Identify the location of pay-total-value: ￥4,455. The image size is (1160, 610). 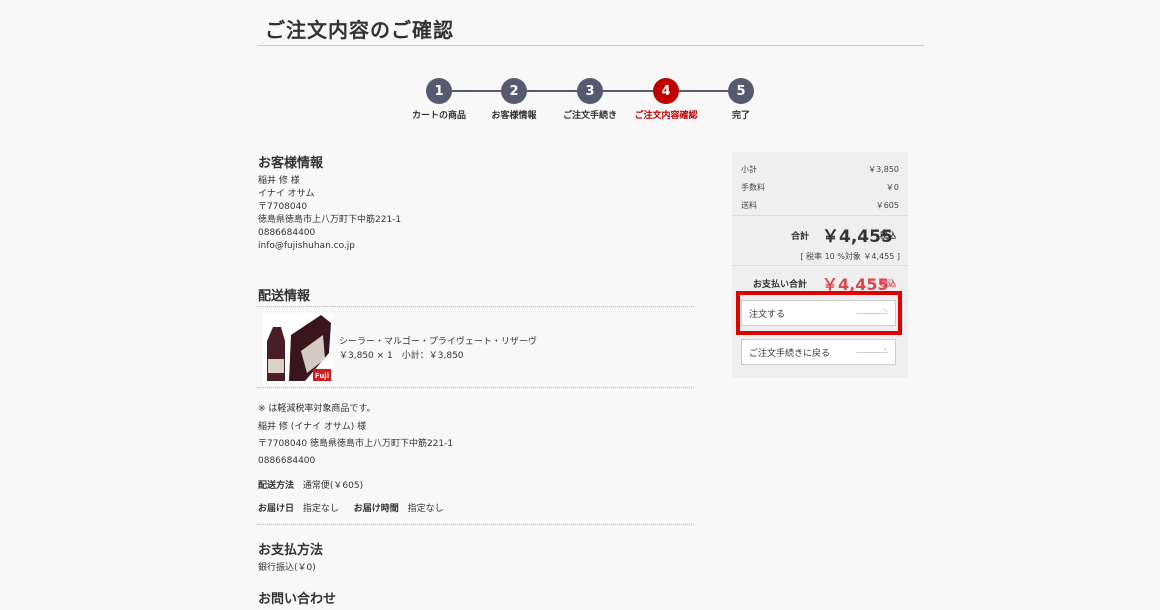
(855, 284).